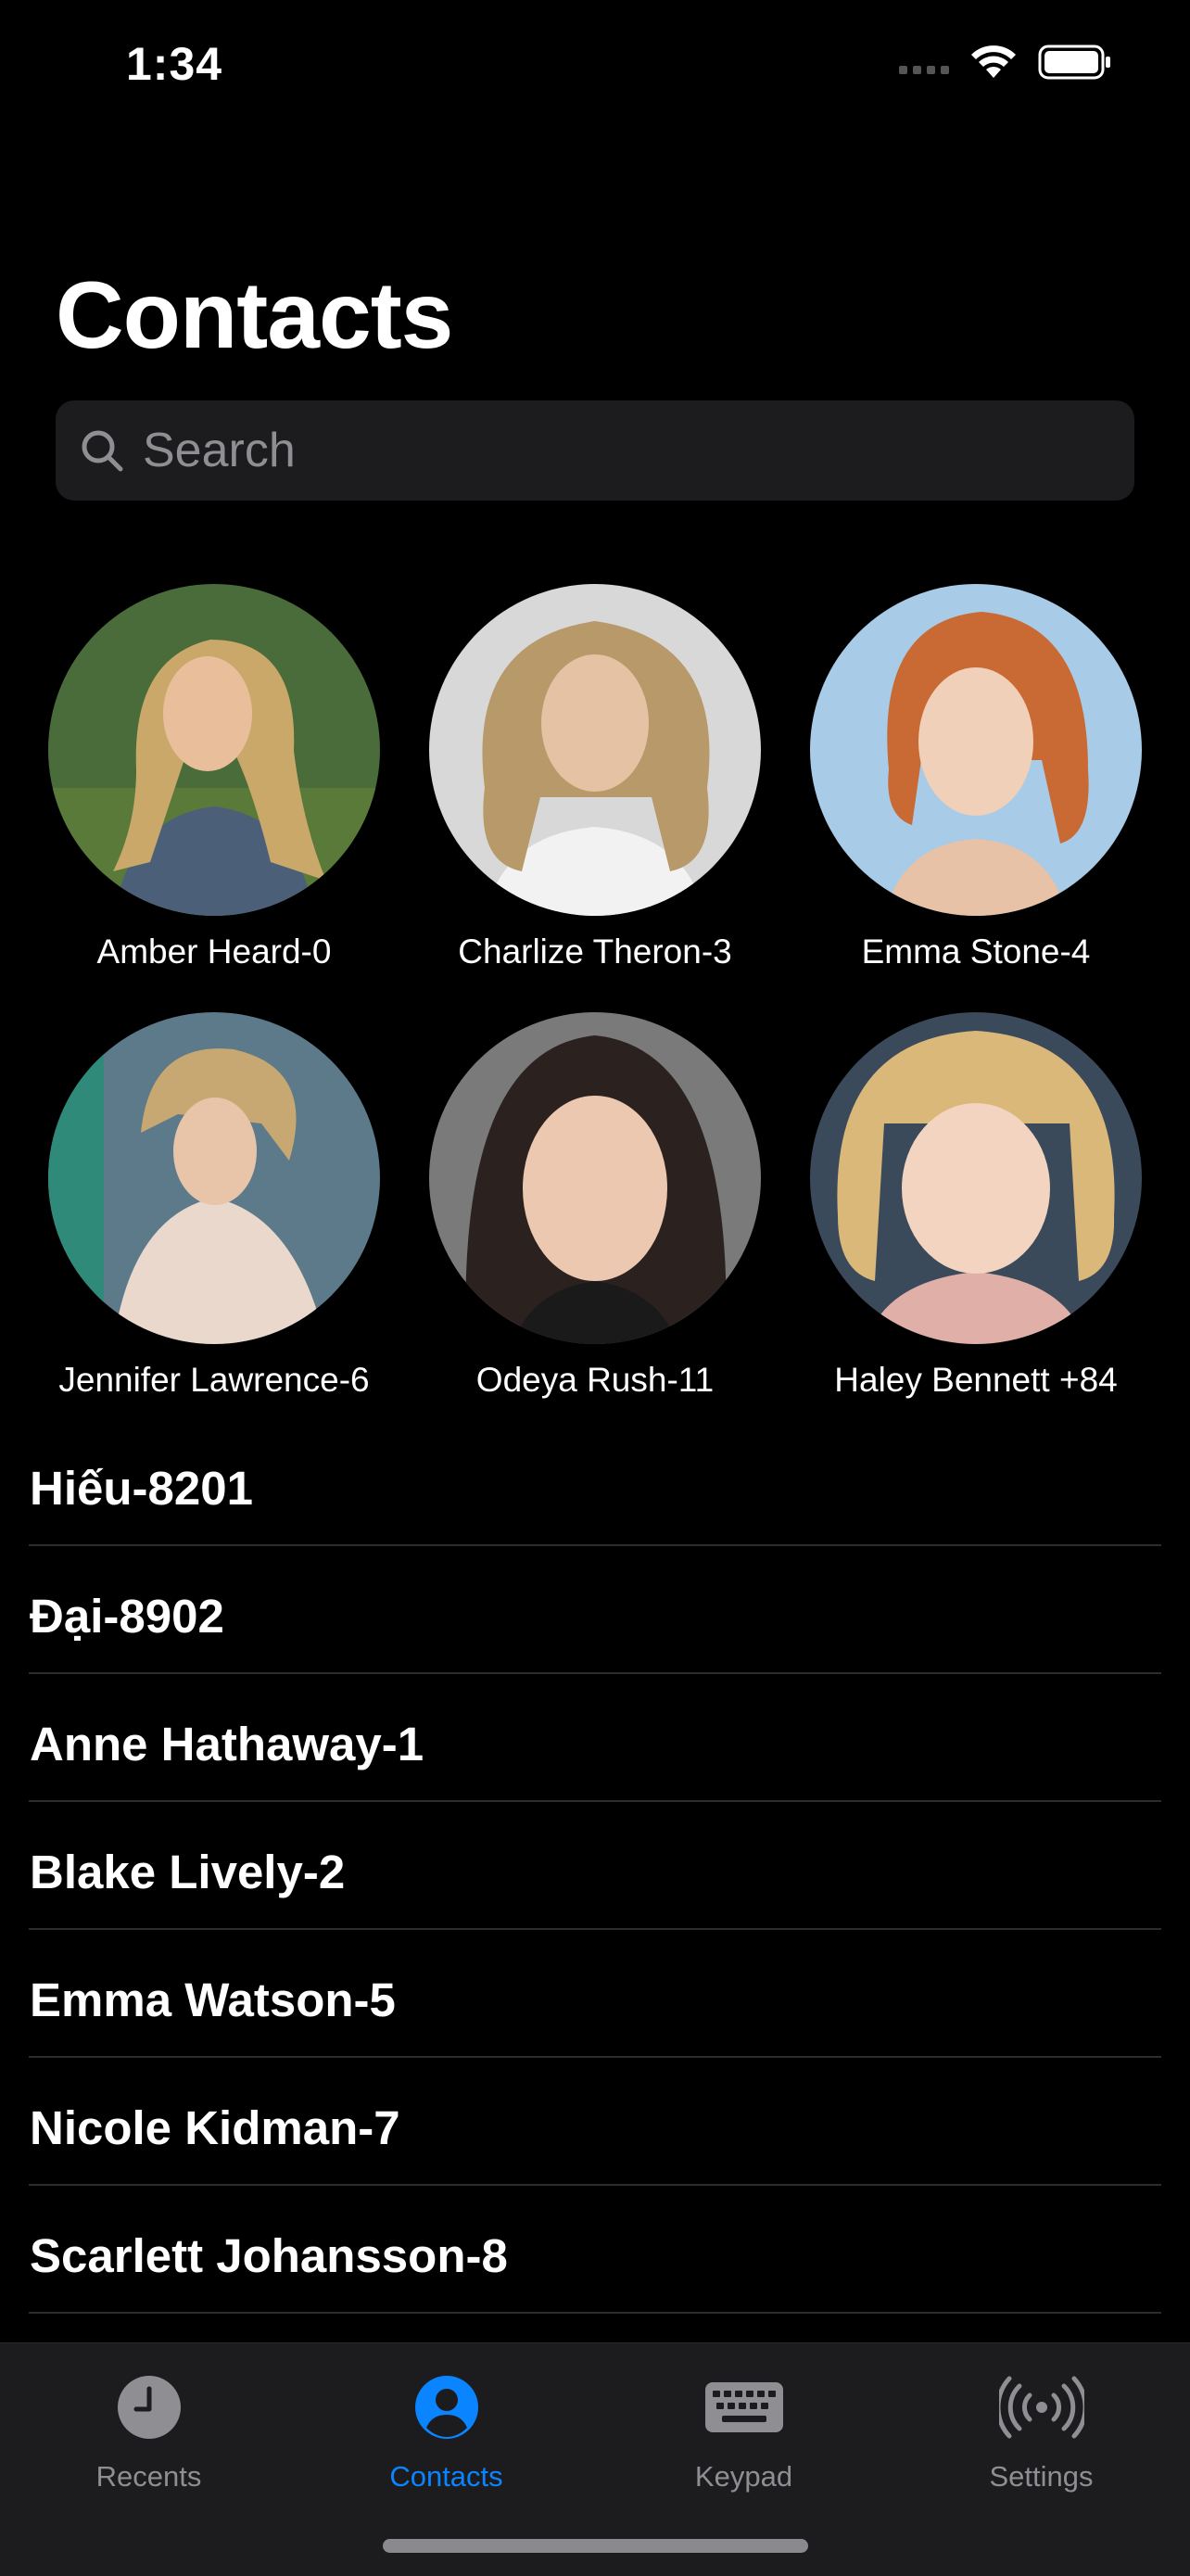 The width and height of the screenshot is (1190, 2576). Describe the element at coordinates (446, 2476) in the screenshot. I see `tab-label: Contacts` at that location.